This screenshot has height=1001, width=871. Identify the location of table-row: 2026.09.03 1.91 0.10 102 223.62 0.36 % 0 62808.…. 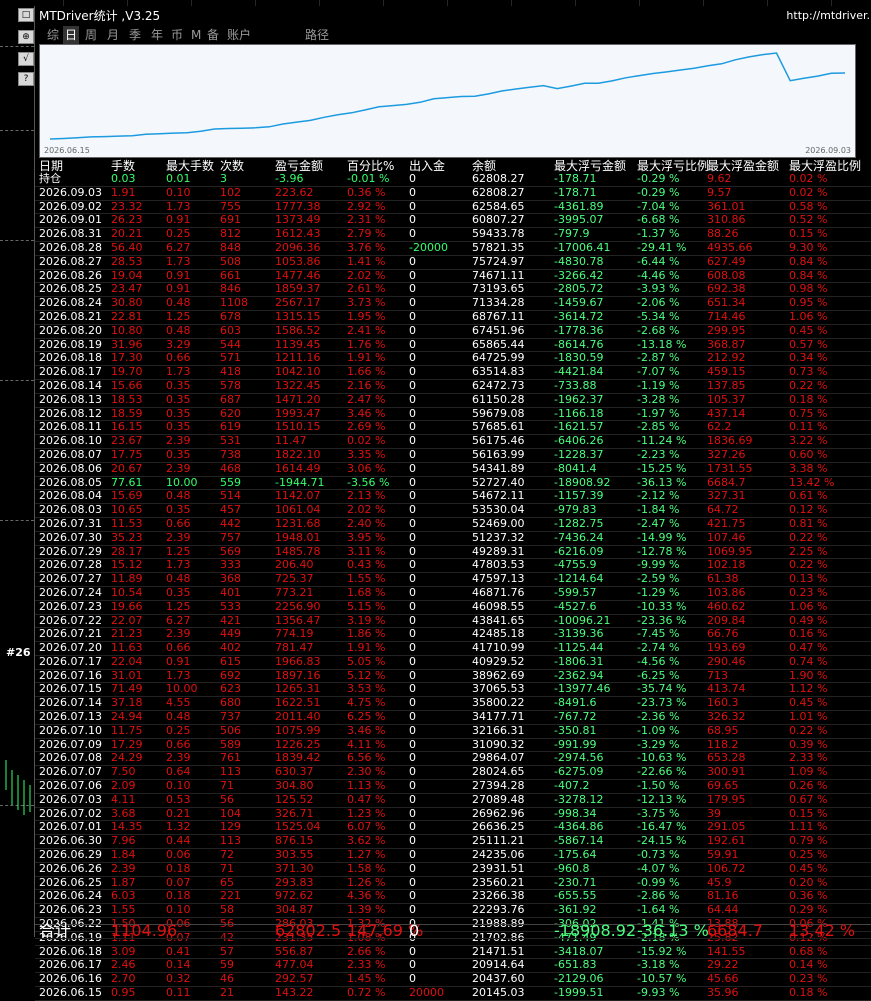
(453, 193).